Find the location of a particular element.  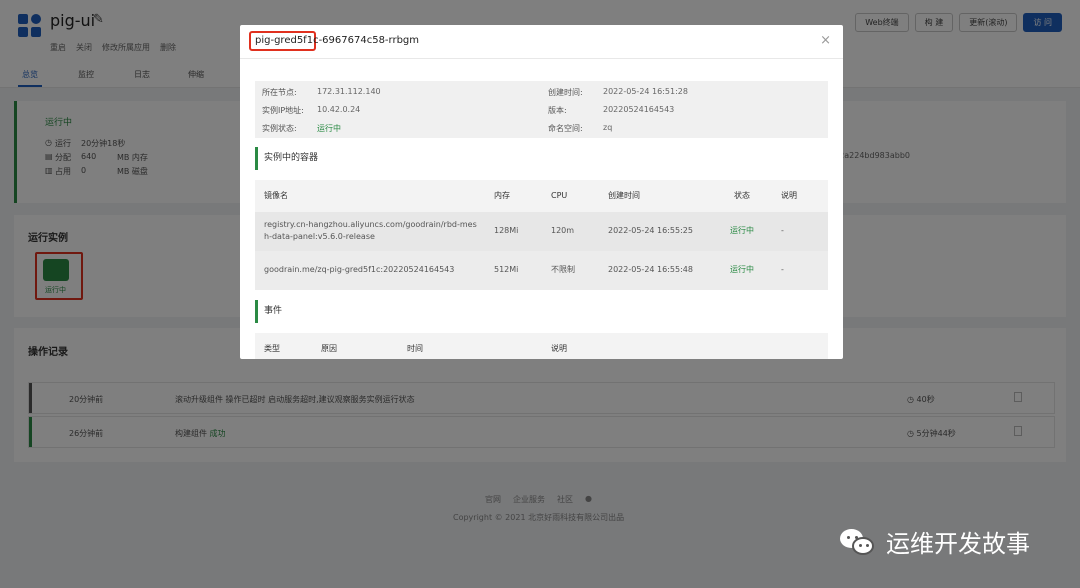

info-node: 所在节点: 172.31.112.140 is located at coordinates (321, 92).